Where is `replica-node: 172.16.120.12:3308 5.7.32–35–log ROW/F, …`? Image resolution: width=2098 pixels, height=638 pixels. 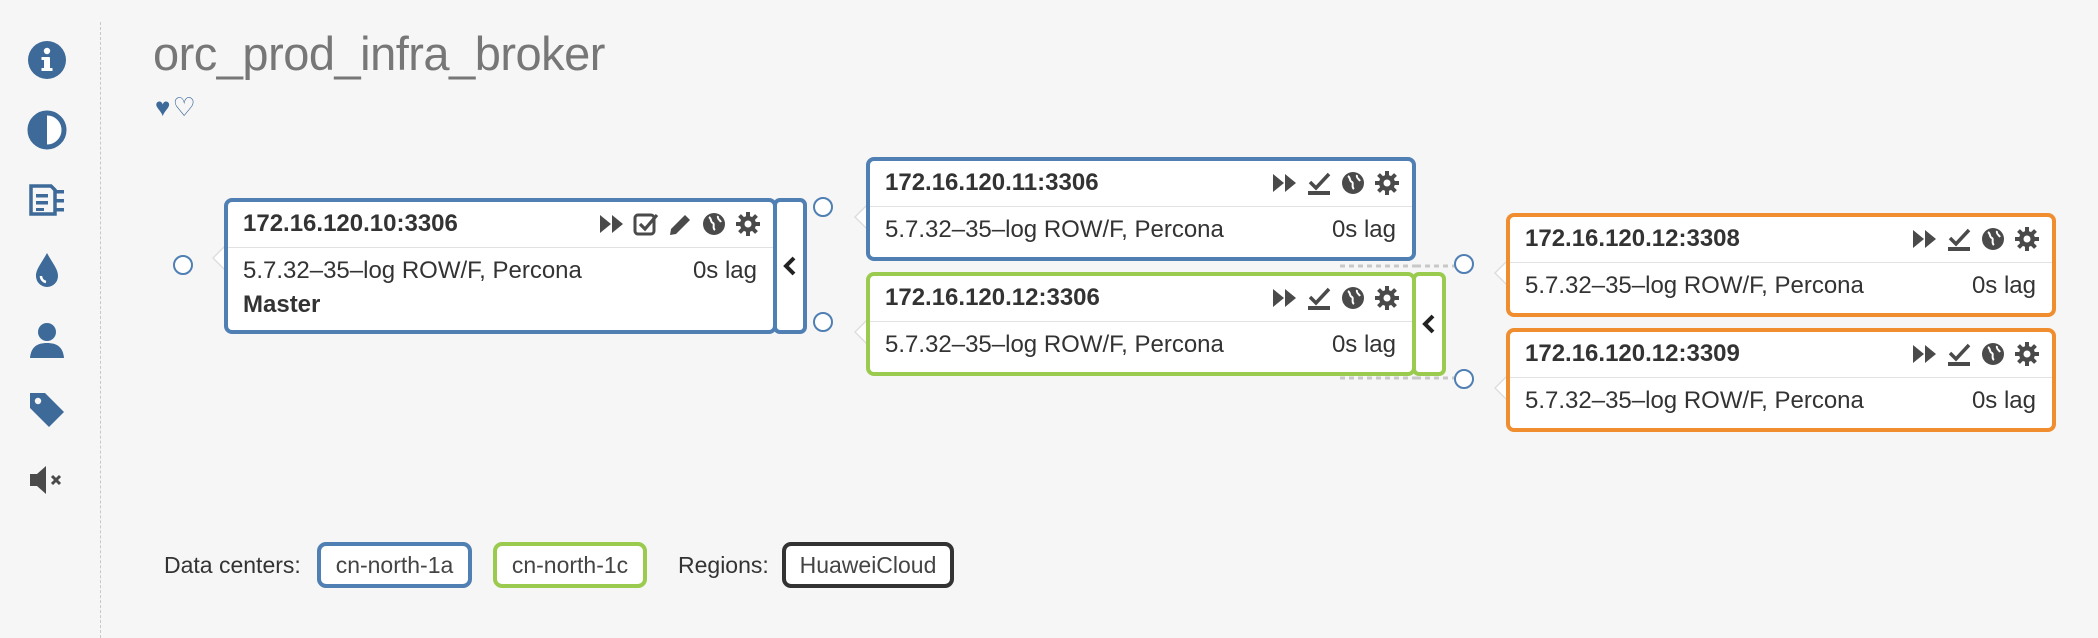 replica-node: 172.16.120.12:3308 5.7.32–35–log ROW/F, … is located at coordinates (1775, 265).